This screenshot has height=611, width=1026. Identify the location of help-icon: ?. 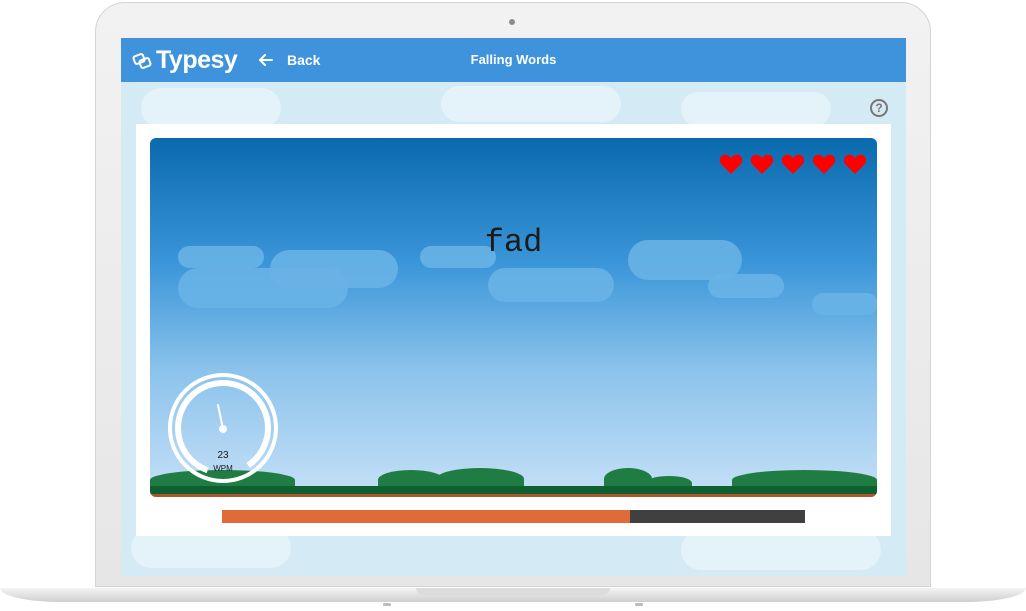
(879, 108).